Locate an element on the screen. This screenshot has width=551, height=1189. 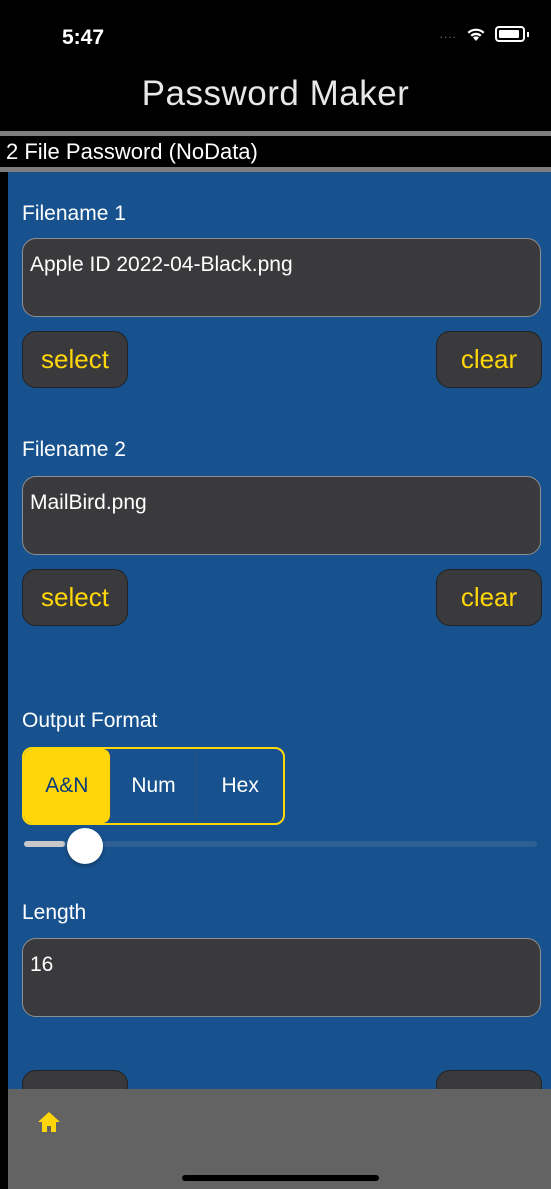
battery-tip is located at coordinates (528, 34).